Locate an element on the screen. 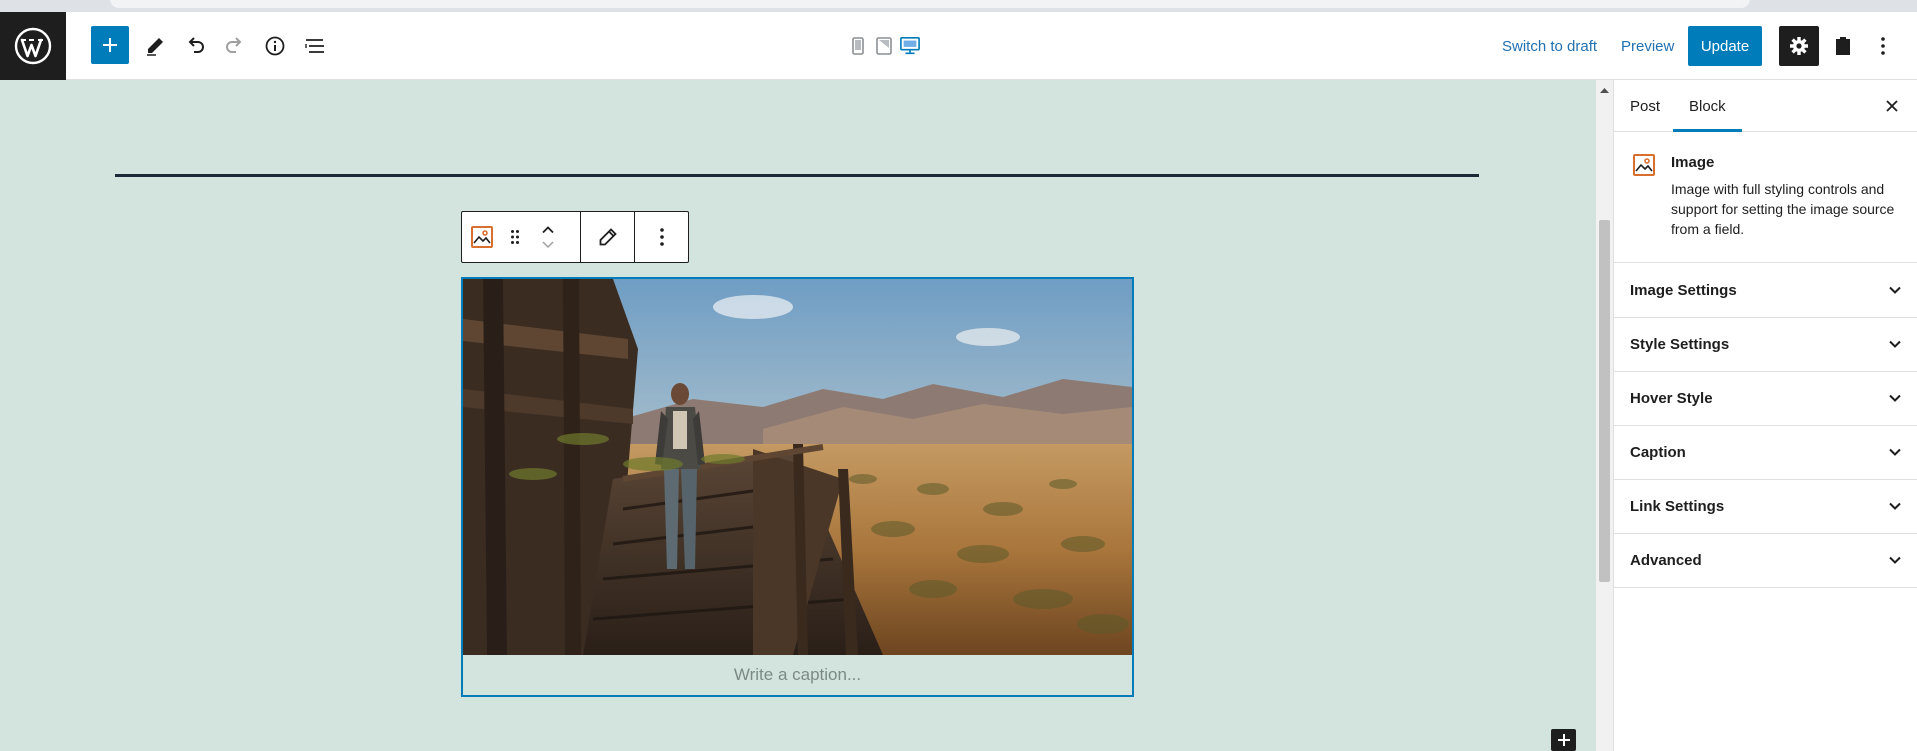 Image resolution: width=1917 pixels, height=751 pixels. tablet-icon is located at coordinates (884, 46).